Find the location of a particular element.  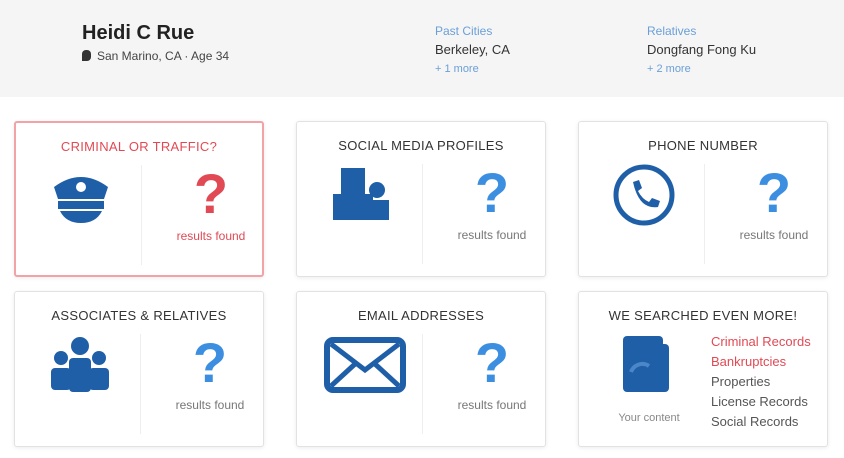

relatives-more-link: + 2 more is located at coordinates (701, 69).